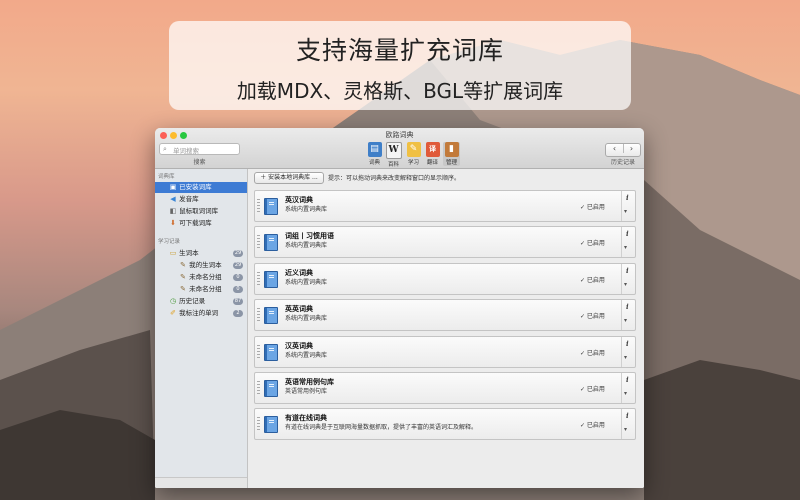 This screenshot has width=800, height=500. I want to click on dictionary-card: 英汉词典 系统内置词典库 ✓ 已启用 i ▾, so click(445, 206).